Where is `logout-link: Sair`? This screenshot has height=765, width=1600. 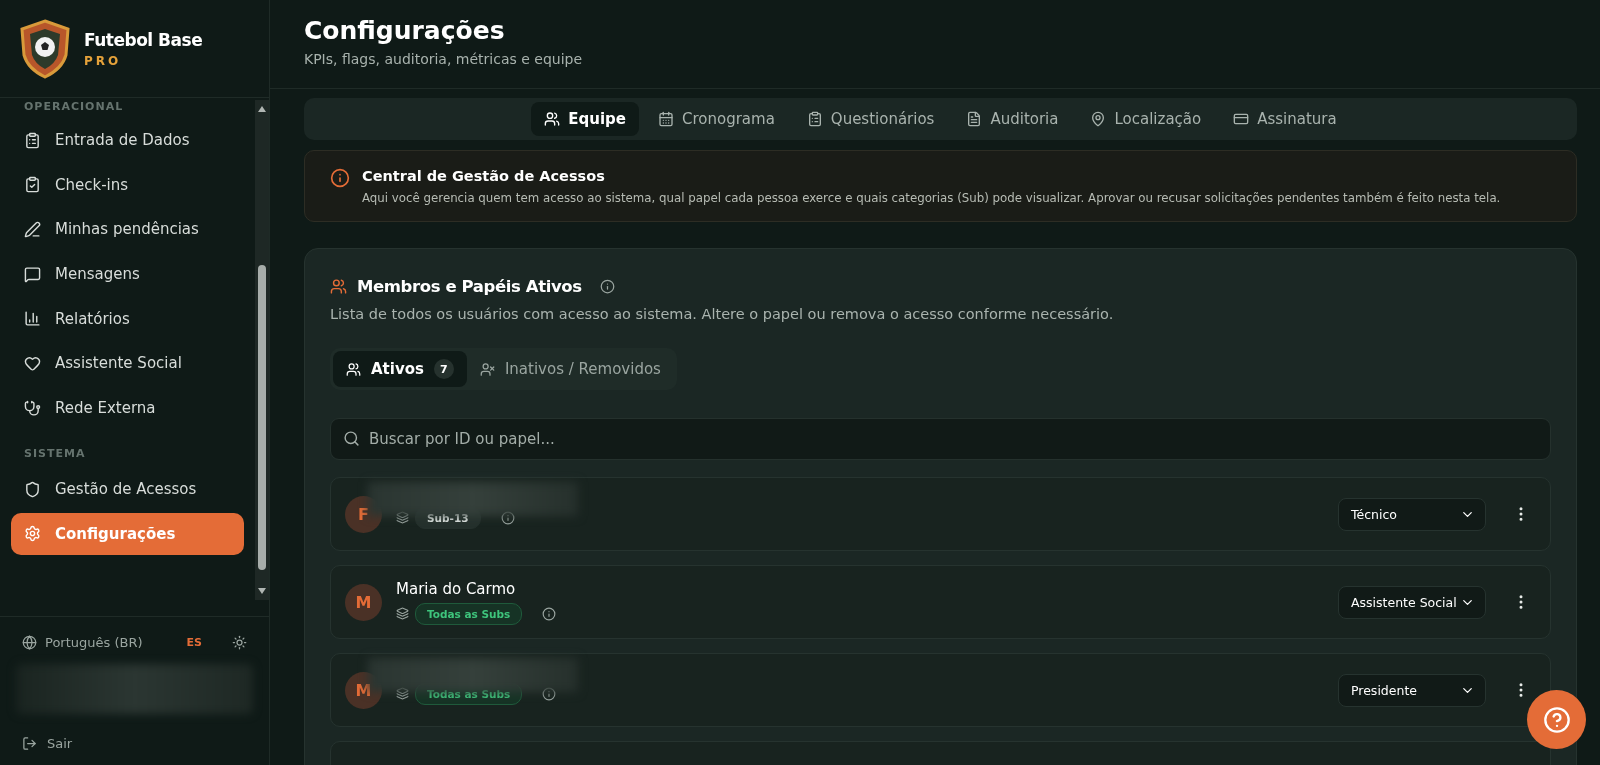 logout-link: Sair is located at coordinates (134, 743).